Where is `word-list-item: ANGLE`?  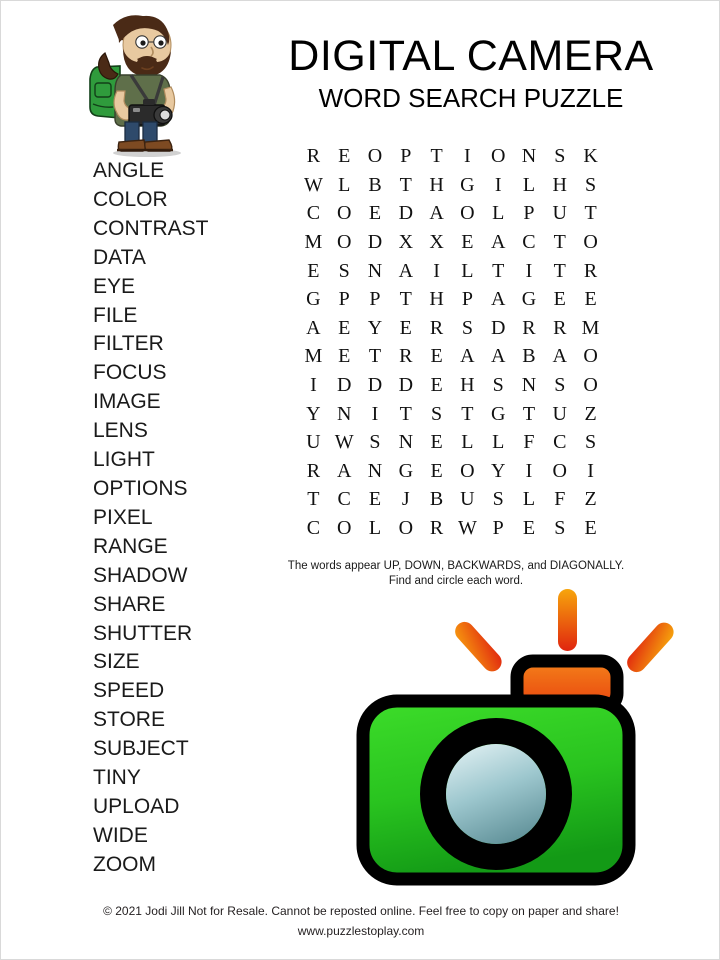 word-list-item: ANGLE is located at coordinates (183, 171).